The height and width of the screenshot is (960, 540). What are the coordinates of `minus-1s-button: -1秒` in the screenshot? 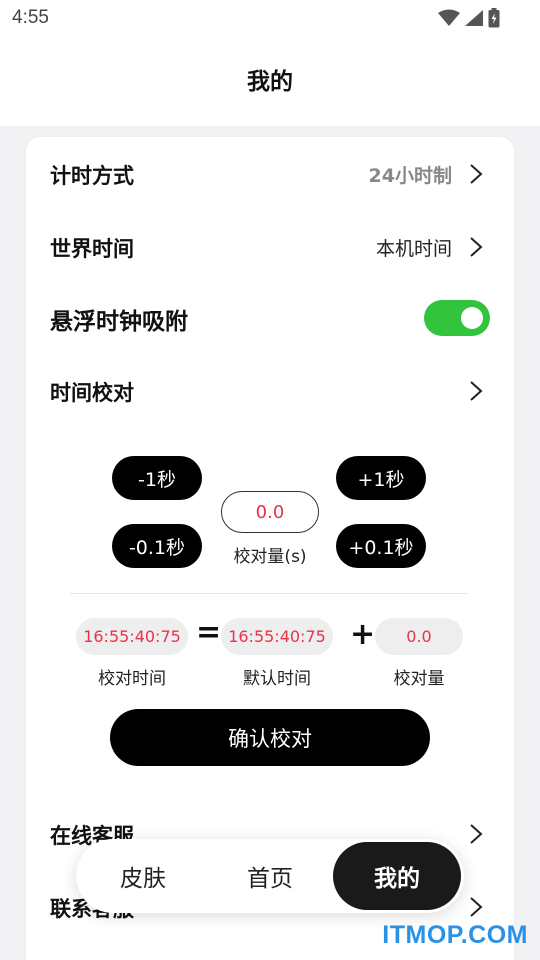 It's located at (157, 478).